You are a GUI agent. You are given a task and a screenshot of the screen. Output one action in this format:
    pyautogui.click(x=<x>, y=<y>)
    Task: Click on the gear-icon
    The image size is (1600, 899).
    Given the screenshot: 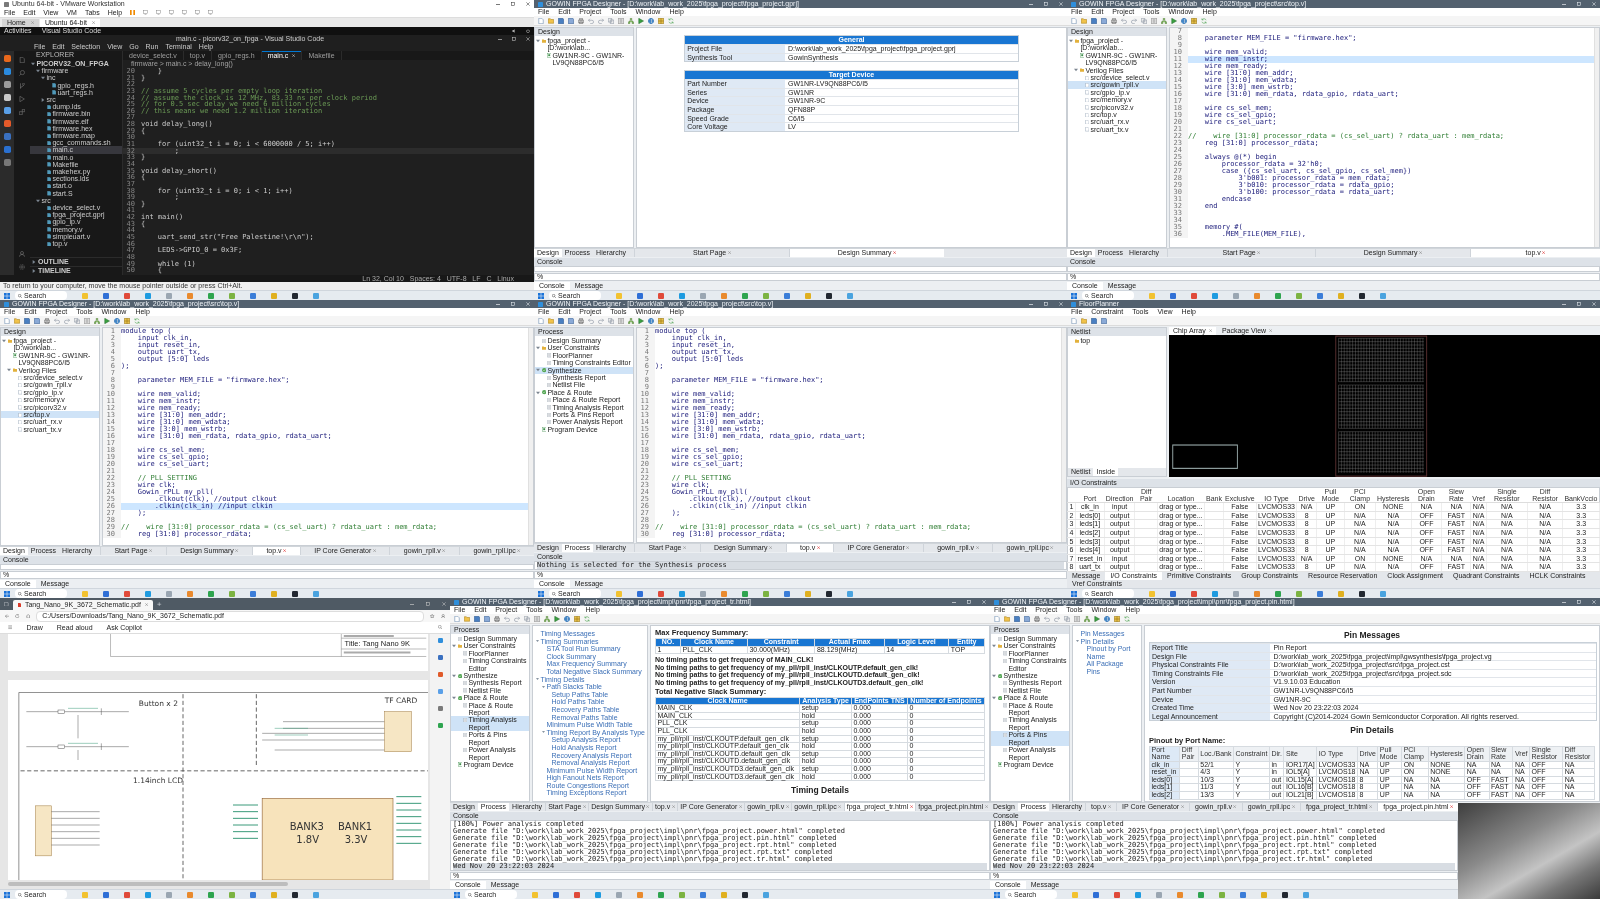 What is the action you would take?
    pyautogui.click(x=22, y=267)
    